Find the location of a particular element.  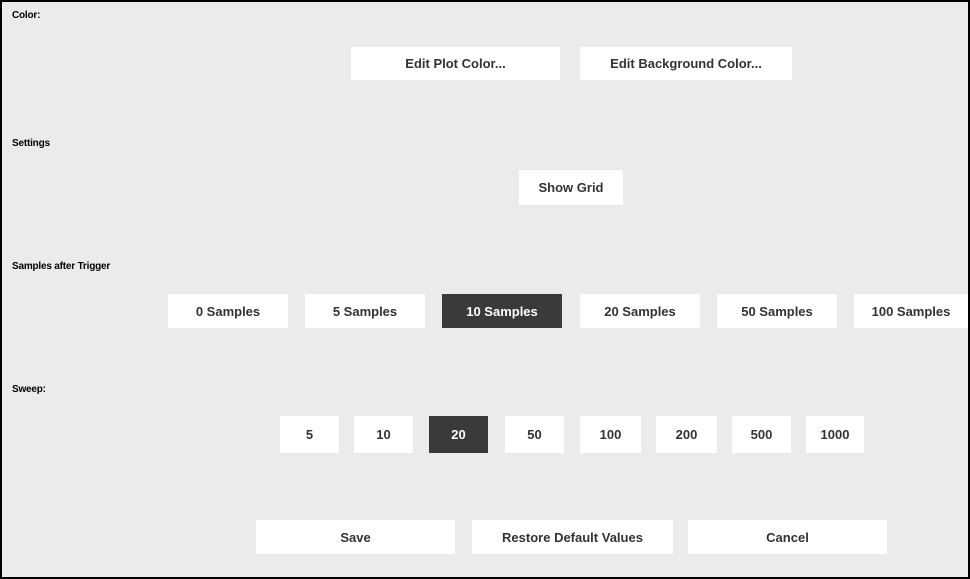

show-grid-button: Show Grid is located at coordinates (571, 187).